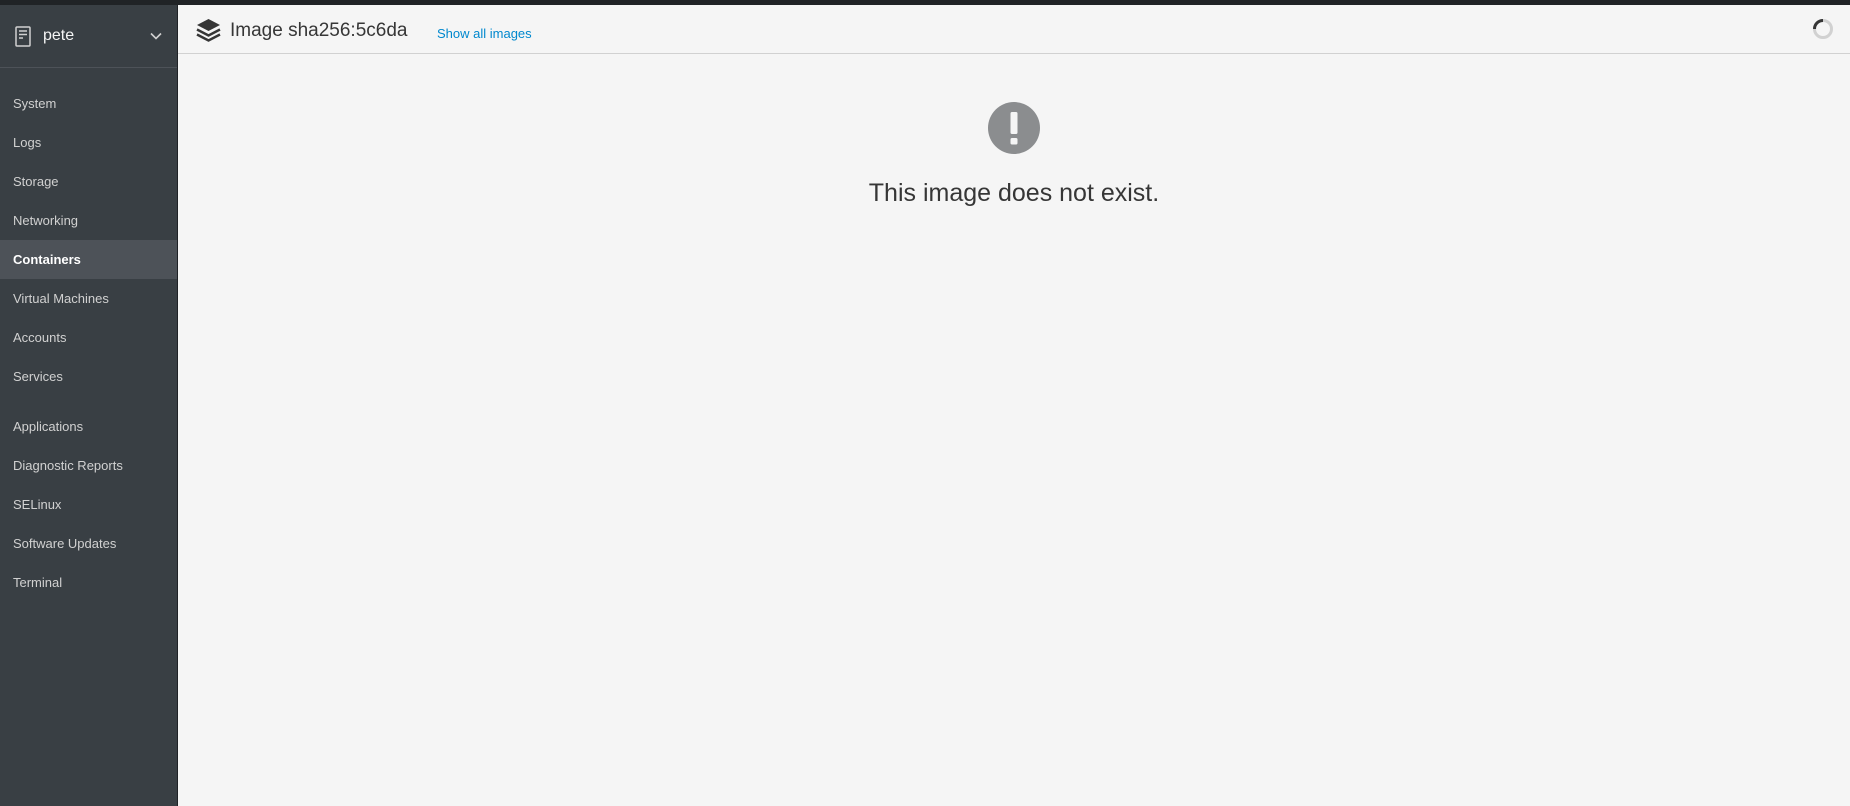 This screenshot has height=806, width=1850. What do you see at coordinates (1014, 128) in the screenshot?
I see `exclamation-circle-icon` at bounding box center [1014, 128].